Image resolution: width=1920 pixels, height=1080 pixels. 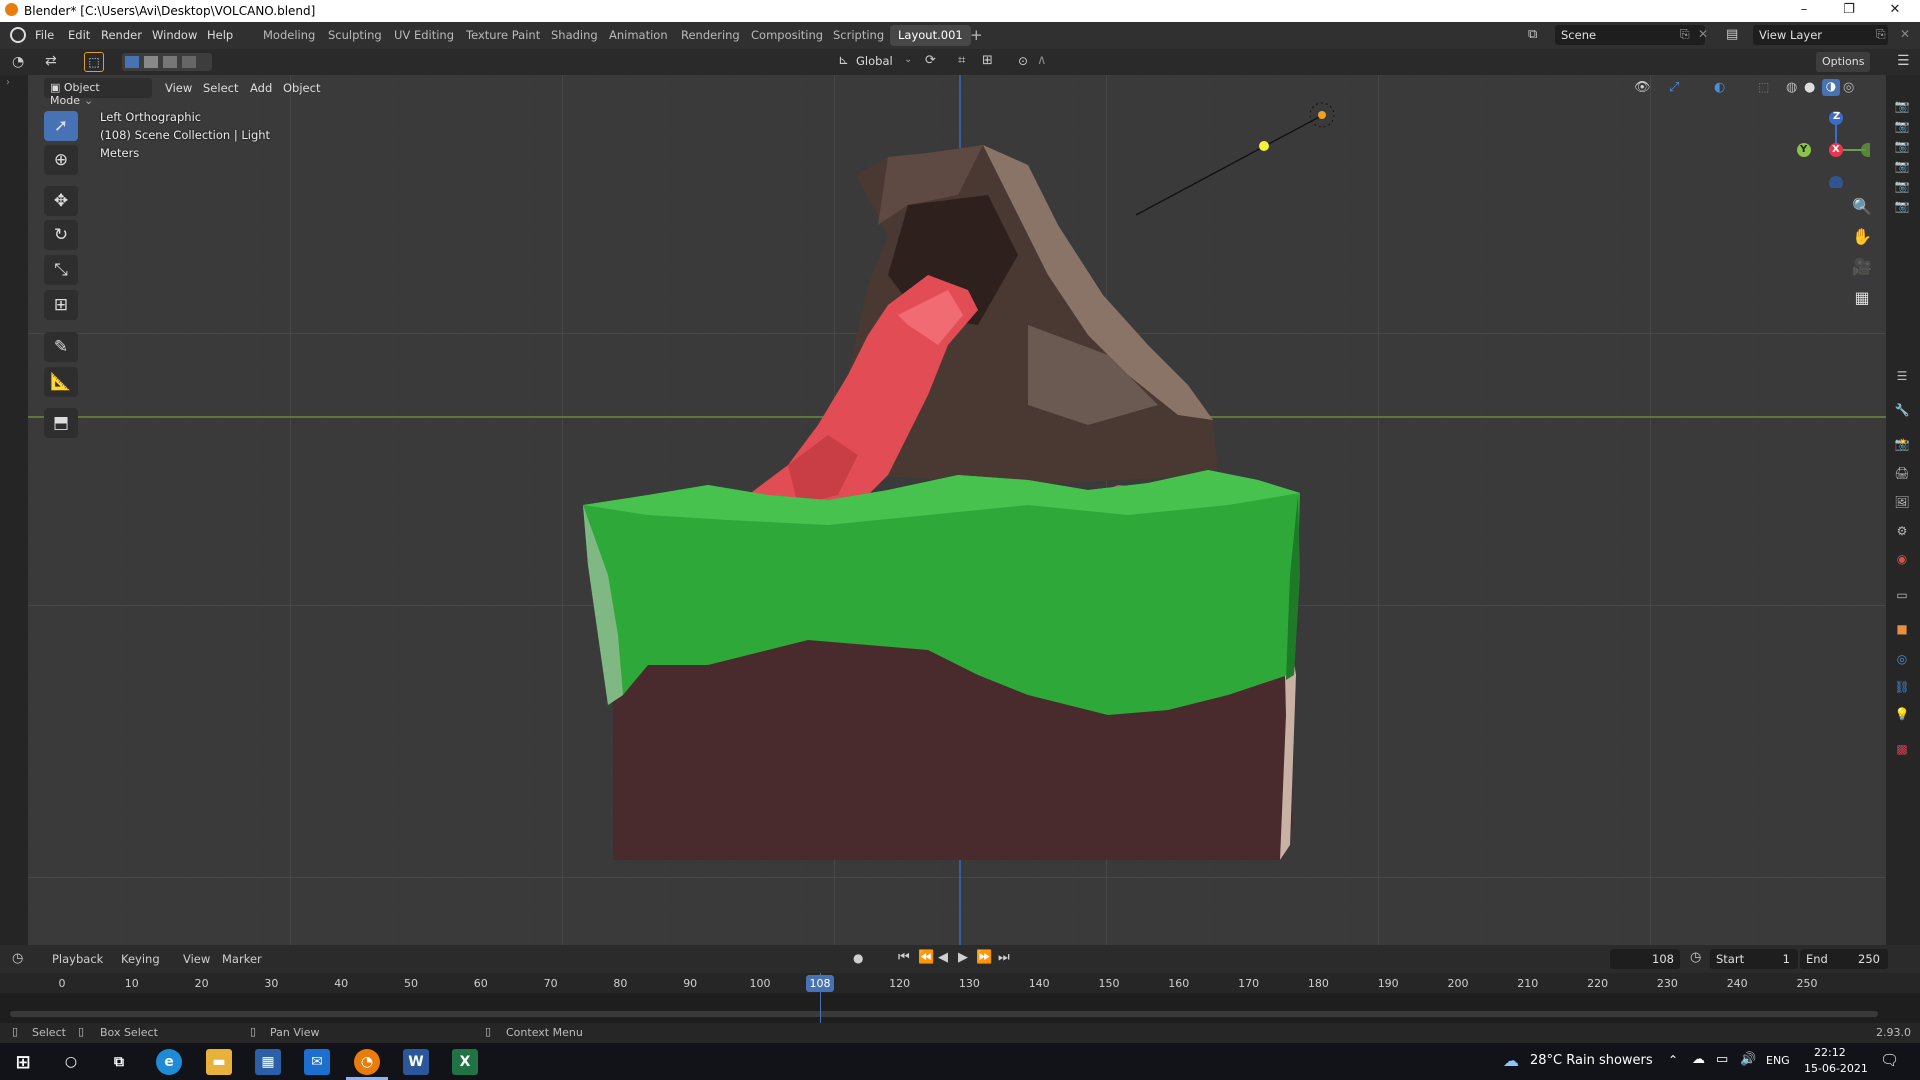 What do you see at coordinates (1843, 62) in the screenshot?
I see `options-button: Options` at bounding box center [1843, 62].